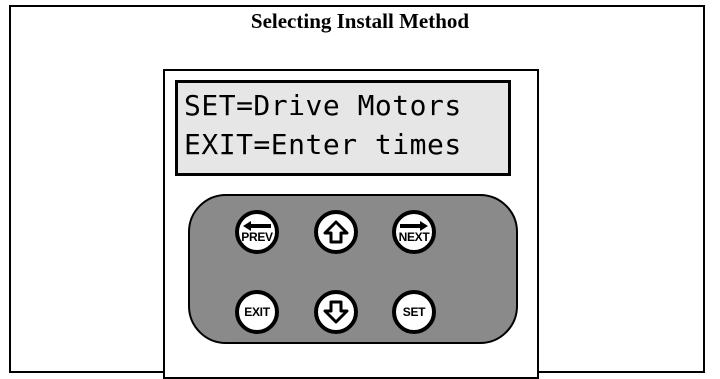  I want to click on down-arrow-icon, so click(336, 312).